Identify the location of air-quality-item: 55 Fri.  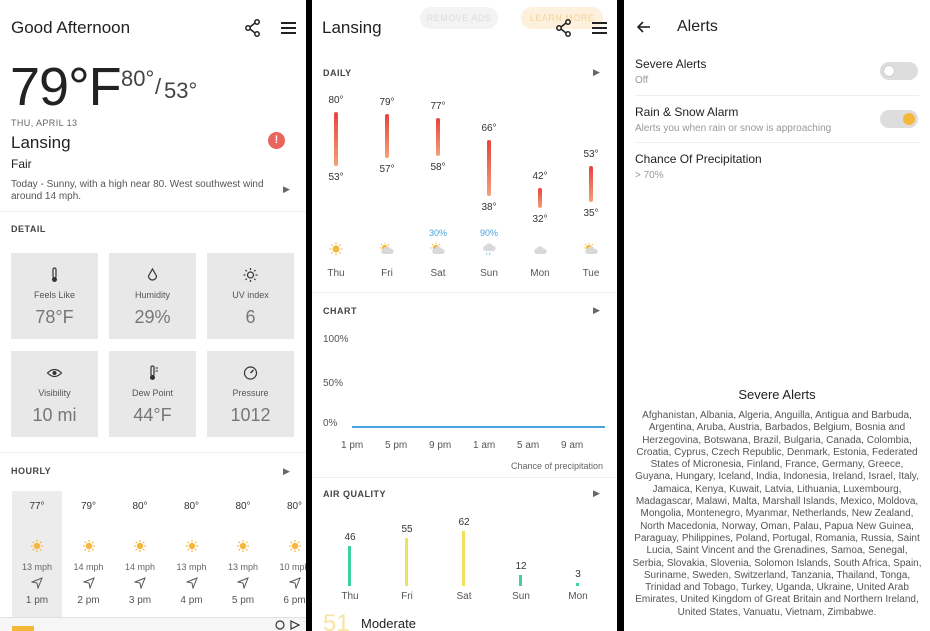
(407, 315).